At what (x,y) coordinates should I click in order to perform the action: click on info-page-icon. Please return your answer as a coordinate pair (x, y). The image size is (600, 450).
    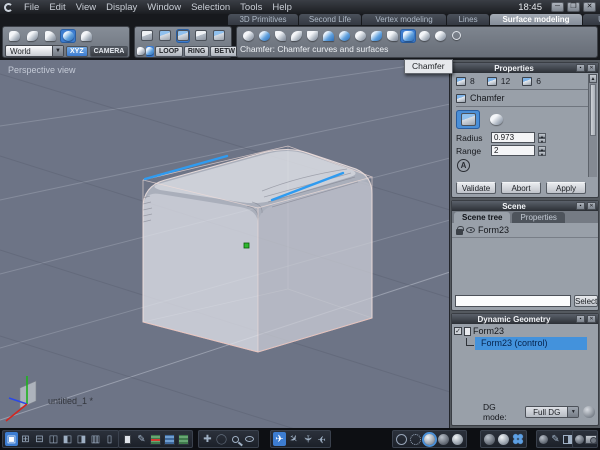
    Looking at the image, I should click on (127, 439).